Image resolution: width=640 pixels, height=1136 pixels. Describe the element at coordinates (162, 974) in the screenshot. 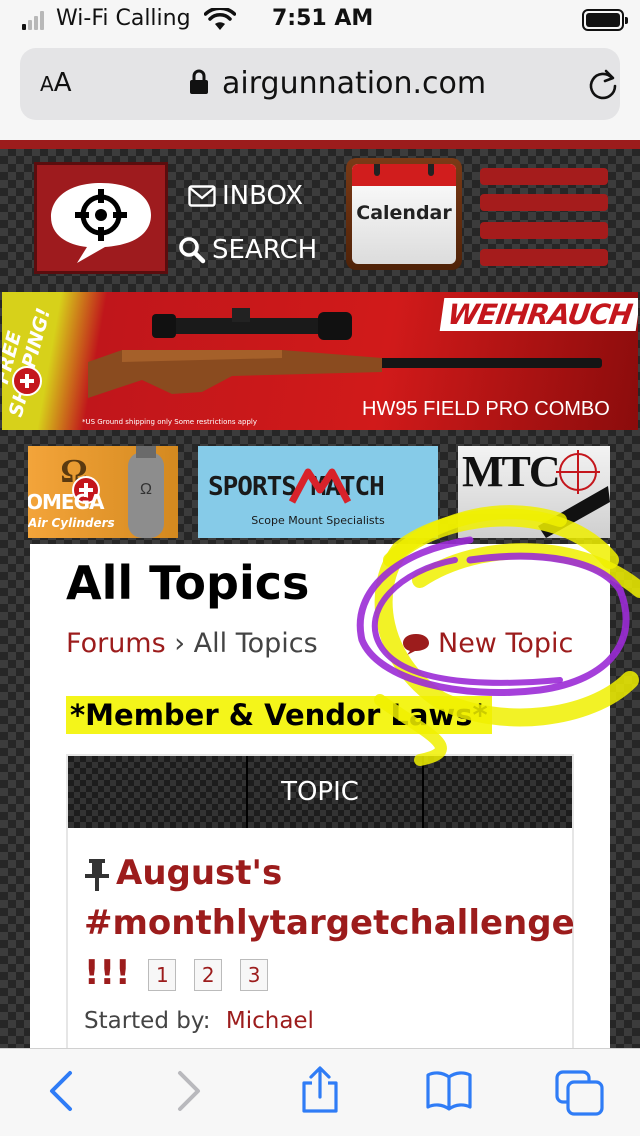

I see `page-link-1: 1` at that location.